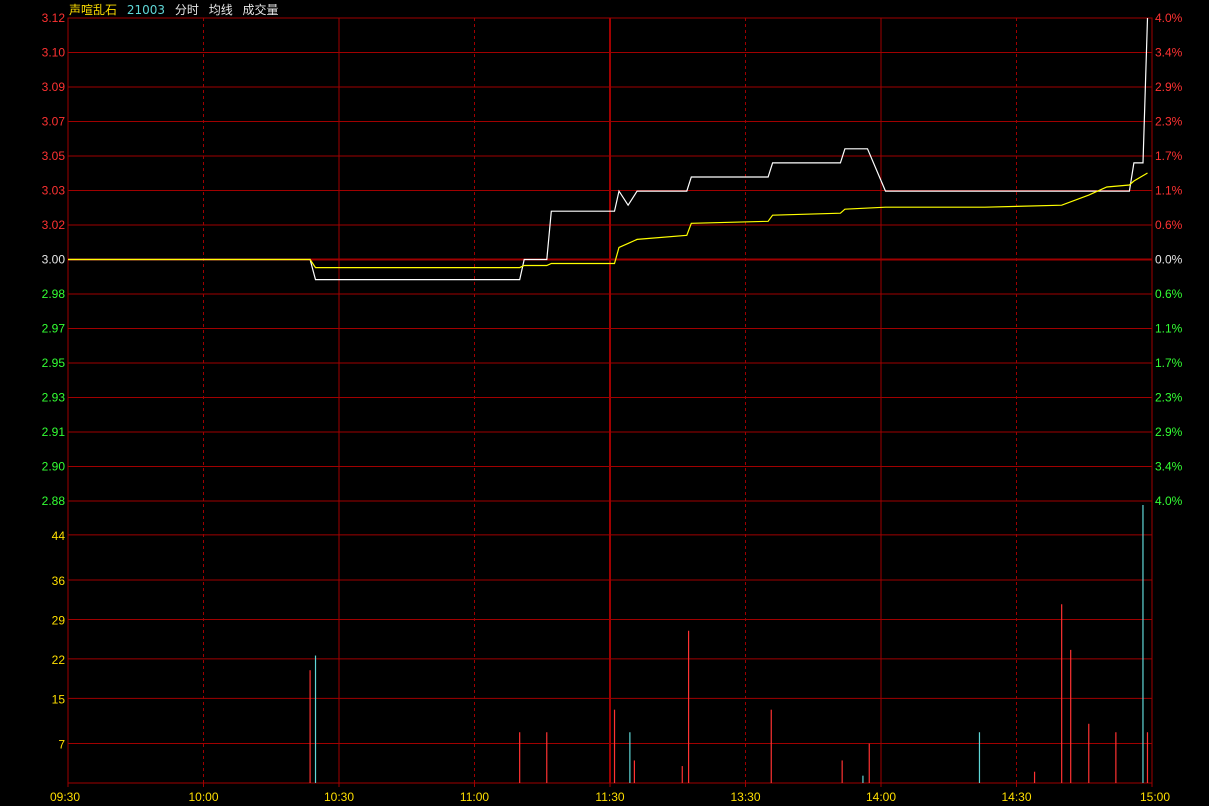 This screenshot has width=1209, height=806. I want to click on y-tick-label: 2.88, so click(54, 501).